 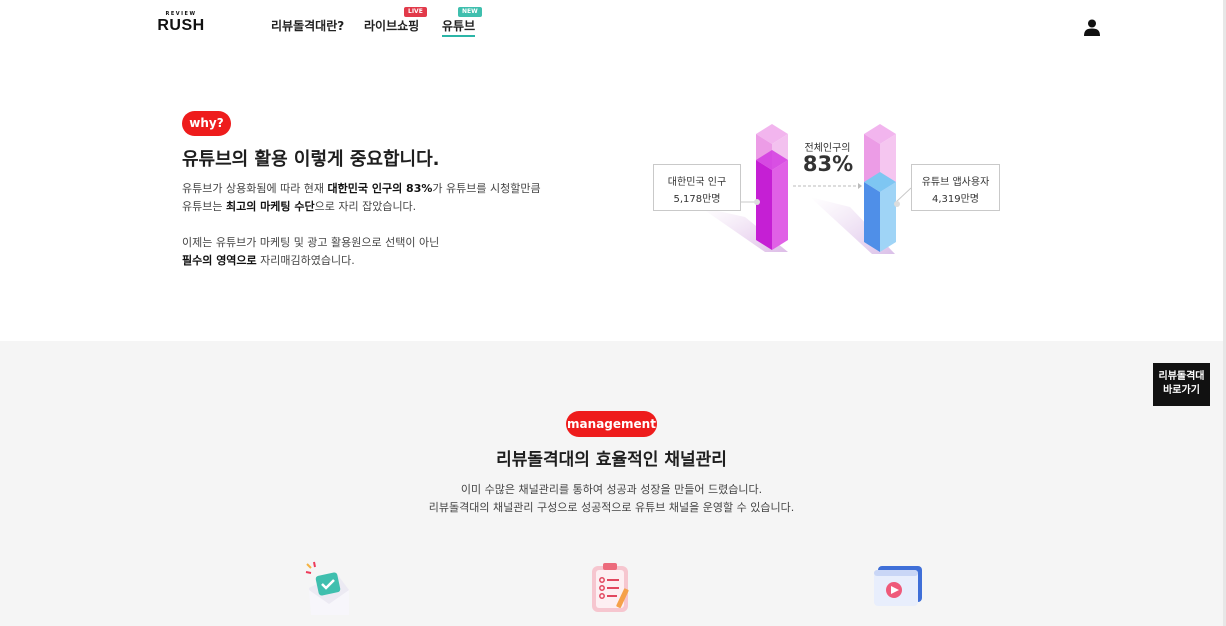 I want to click on logo: REVIEW RUSH, so click(x=181, y=24).